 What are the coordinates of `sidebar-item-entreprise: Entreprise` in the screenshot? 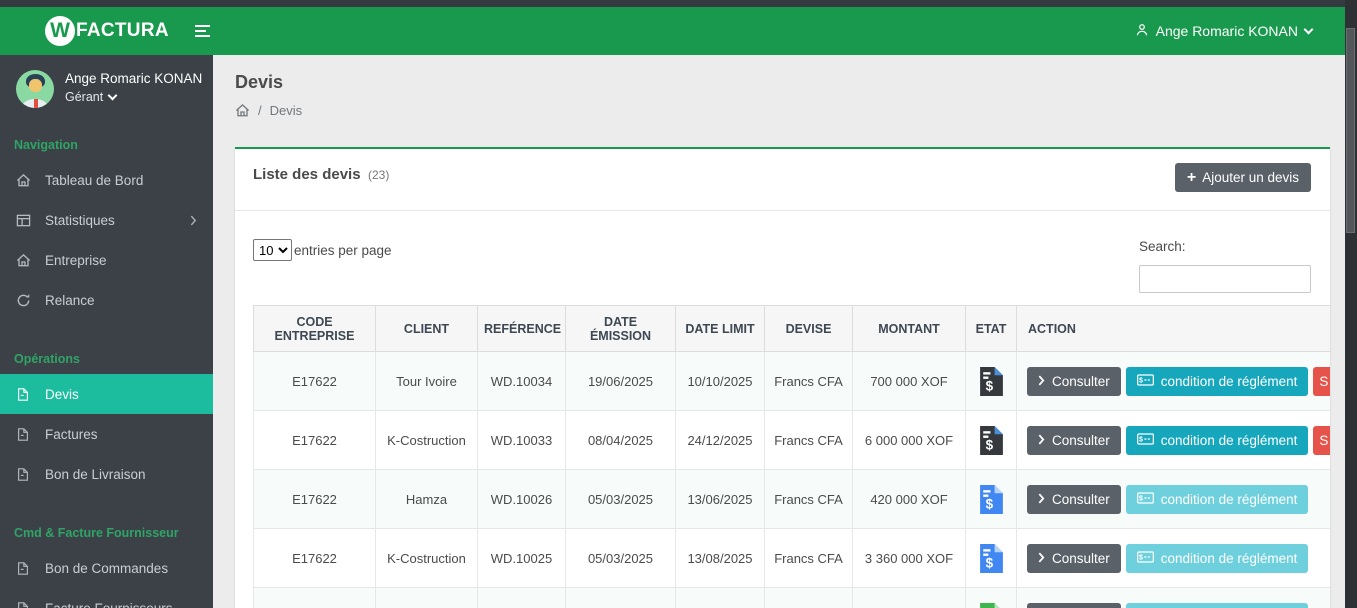 It's located at (106, 260).